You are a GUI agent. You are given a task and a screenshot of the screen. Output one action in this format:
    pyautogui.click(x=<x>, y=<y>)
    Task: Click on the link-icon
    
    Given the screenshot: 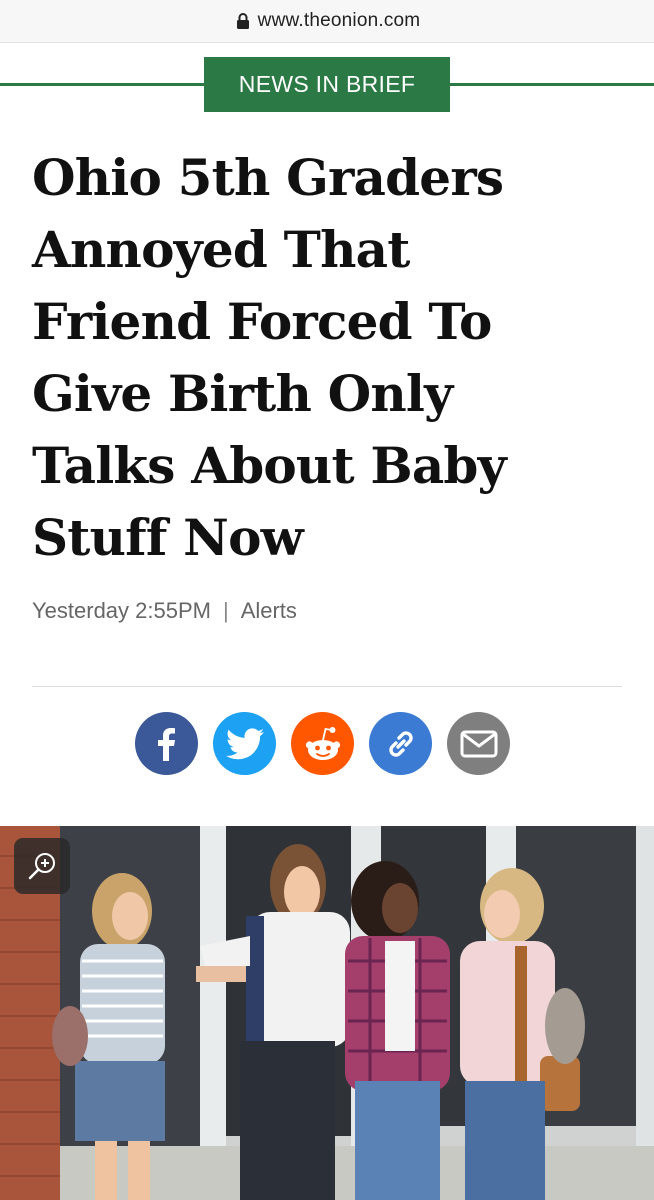 What is the action you would take?
    pyautogui.click(x=400, y=743)
    